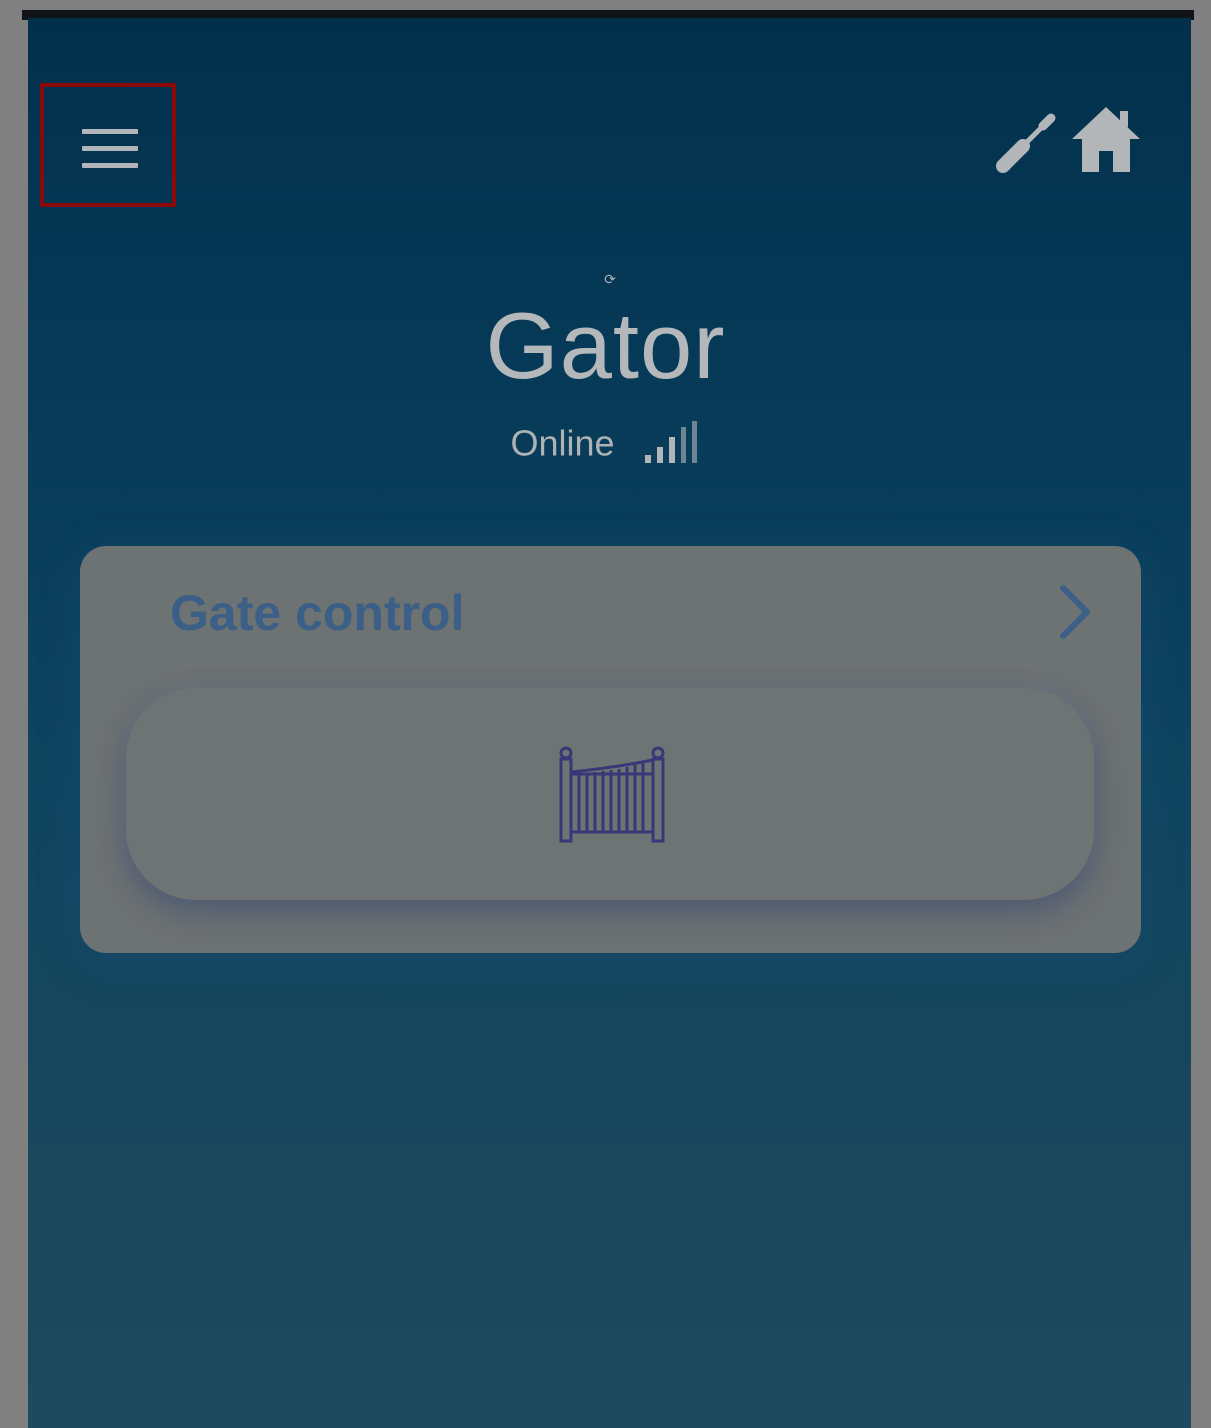 Image resolution: width=1211 pixels, height=1428 pixels. I want to click on screwdriver-icon, so click(1027, 144).